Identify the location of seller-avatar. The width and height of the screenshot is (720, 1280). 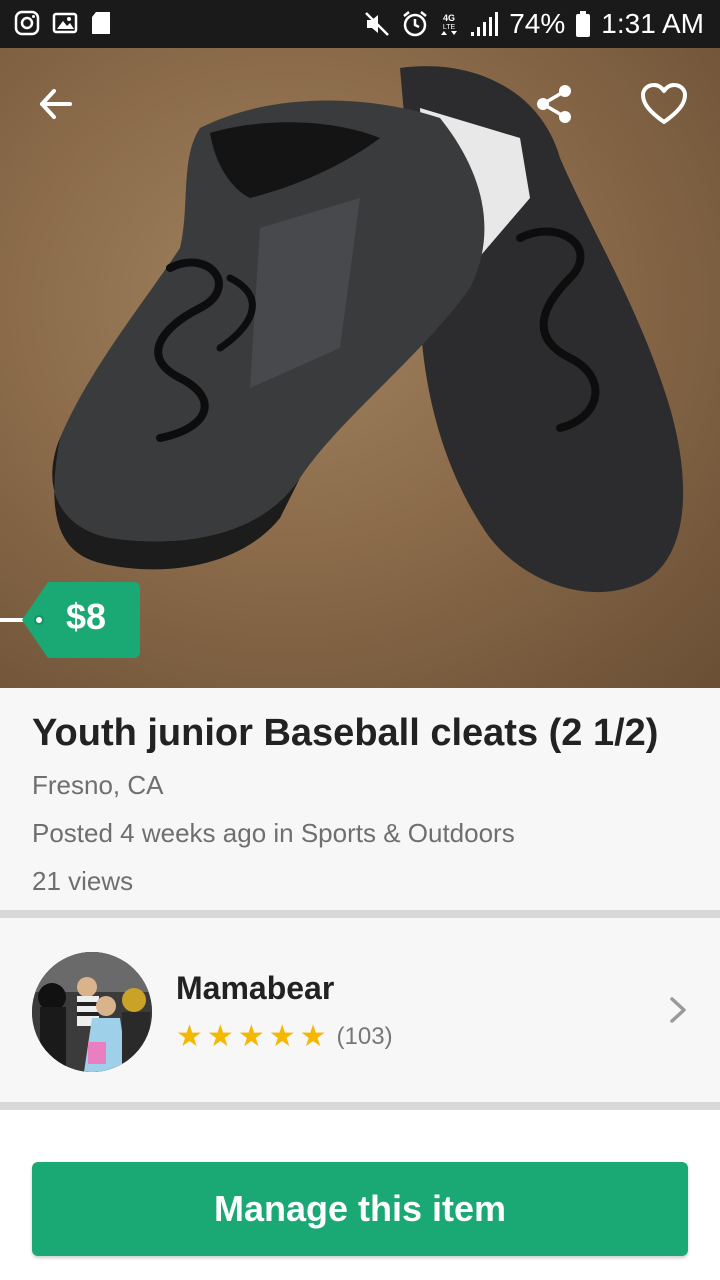
(92, 1012).